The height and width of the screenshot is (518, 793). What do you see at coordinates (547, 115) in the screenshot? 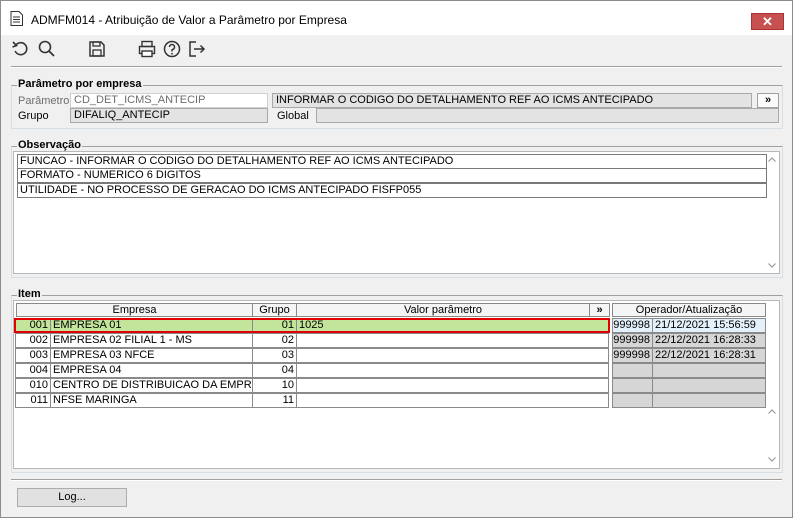
I see `global-field` at bounding box center [547, 115].